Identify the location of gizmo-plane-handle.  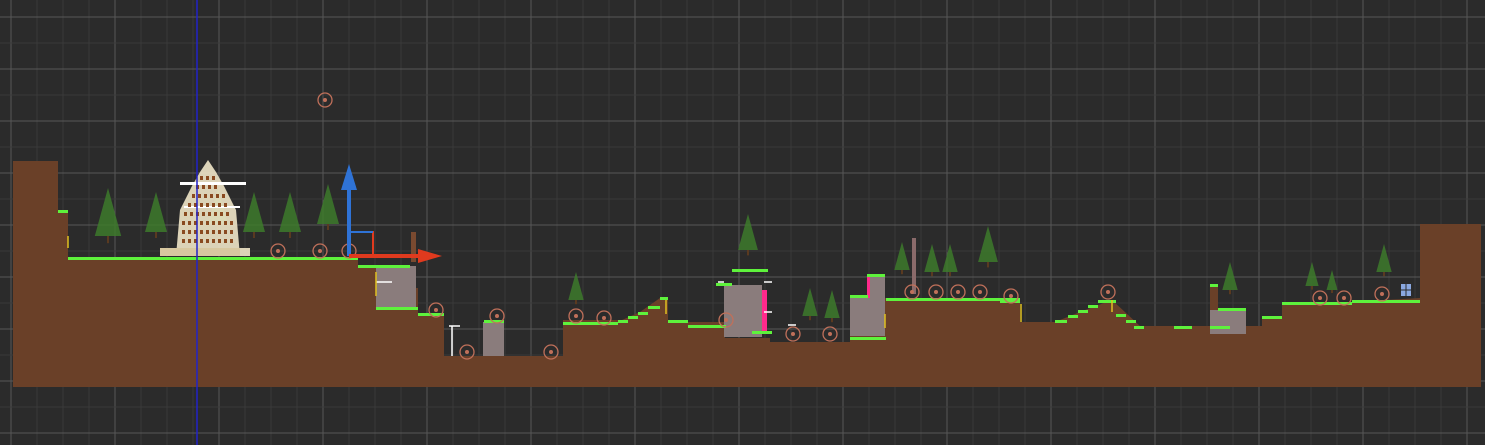
(361, 243).